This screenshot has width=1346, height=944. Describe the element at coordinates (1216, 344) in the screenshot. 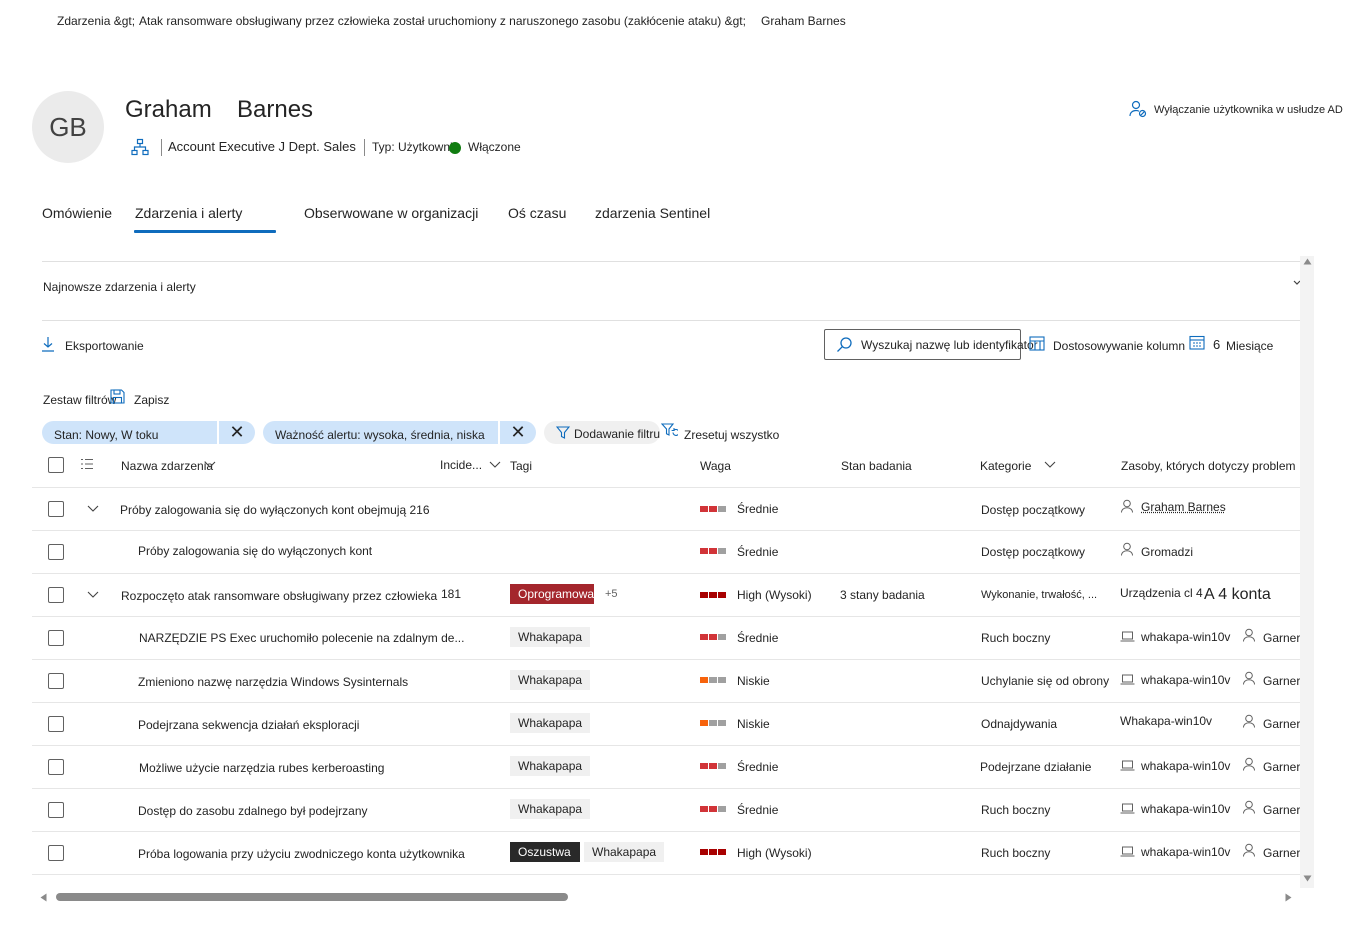

I see `period-number: 6` at that location.